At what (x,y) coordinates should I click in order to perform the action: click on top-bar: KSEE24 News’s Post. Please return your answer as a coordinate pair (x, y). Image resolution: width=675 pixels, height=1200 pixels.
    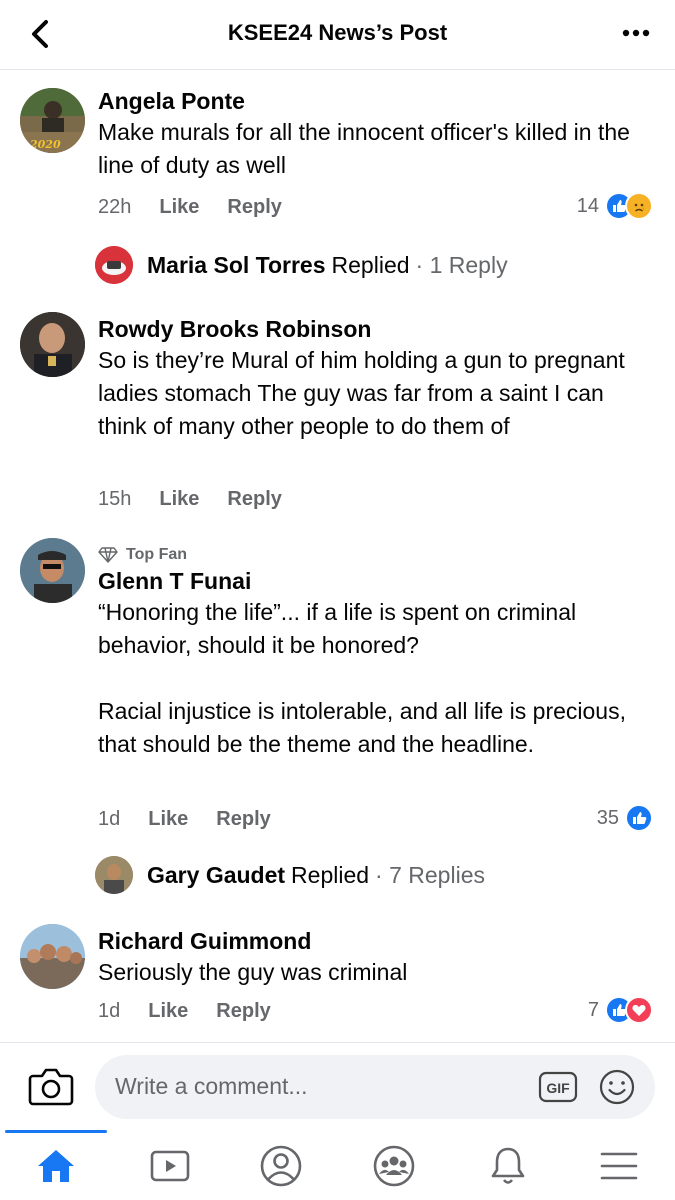
    Looking at the image, I should click on (337, 35).